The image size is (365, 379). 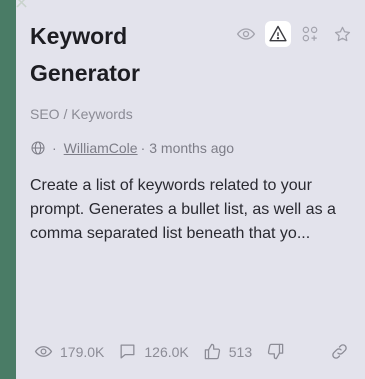 I want to click on stats-bar: 179.0K 126.0K 513, so click(x=191, y=351).